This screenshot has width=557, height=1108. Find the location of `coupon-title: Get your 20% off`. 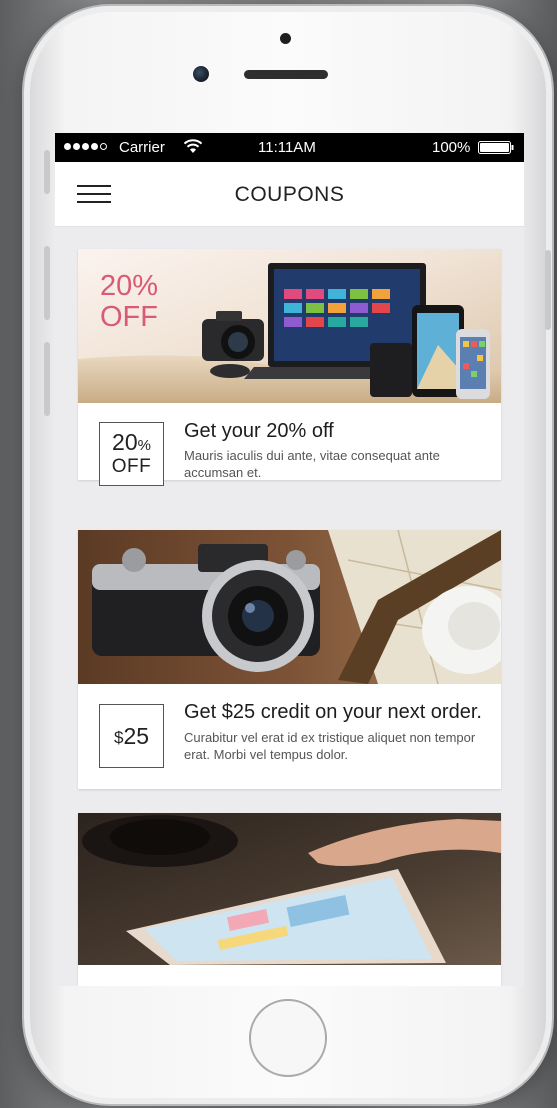

coupon-title: Get your 20% off is located at coordinates (259, 431).